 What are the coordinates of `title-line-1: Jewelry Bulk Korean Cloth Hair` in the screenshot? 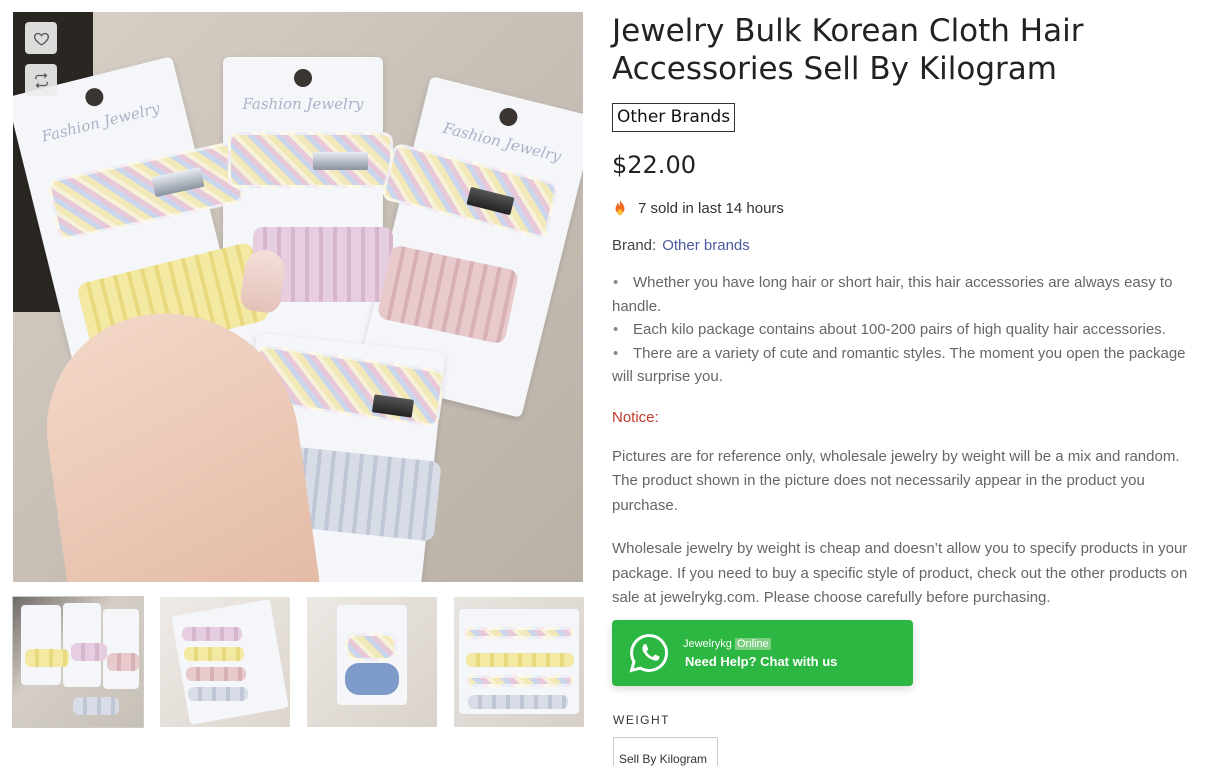 It's located at (848, 31).